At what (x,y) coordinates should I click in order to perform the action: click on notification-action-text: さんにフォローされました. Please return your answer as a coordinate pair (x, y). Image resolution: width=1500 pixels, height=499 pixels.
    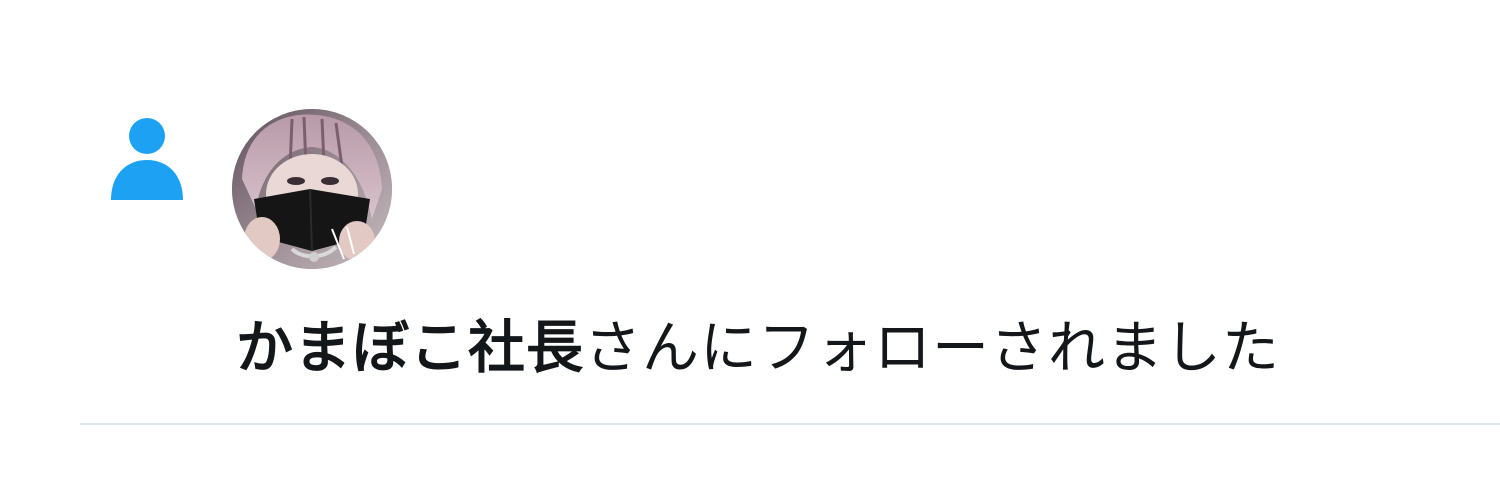
    Looking at the image, I should click on (932, 348).